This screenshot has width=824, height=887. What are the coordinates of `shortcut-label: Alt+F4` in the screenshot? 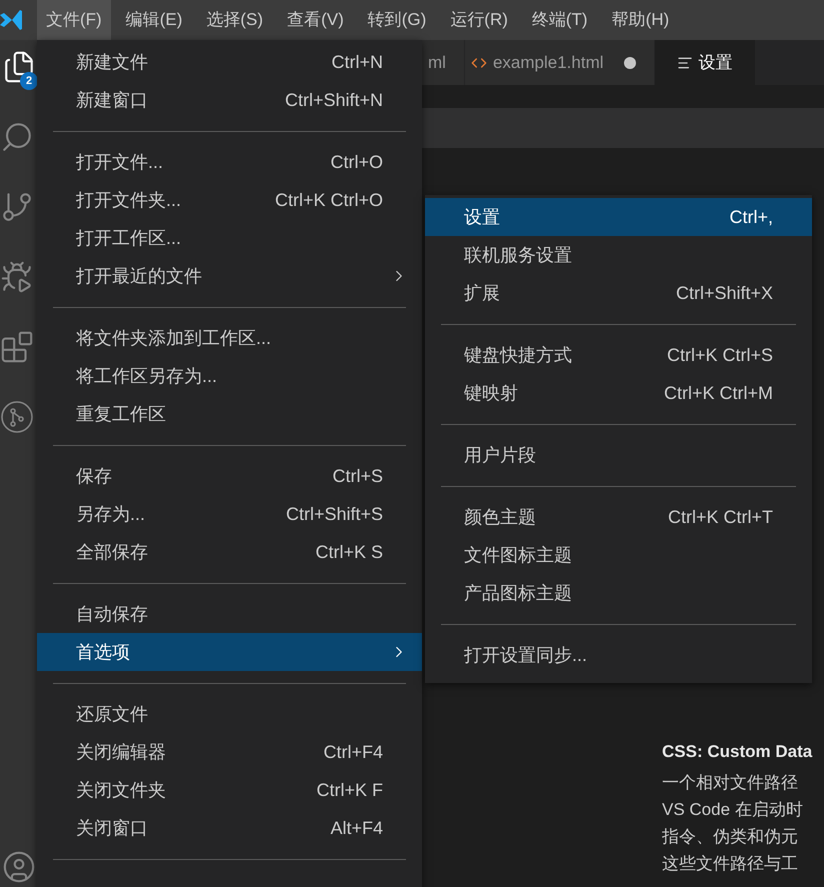 It's located at (356, 828).